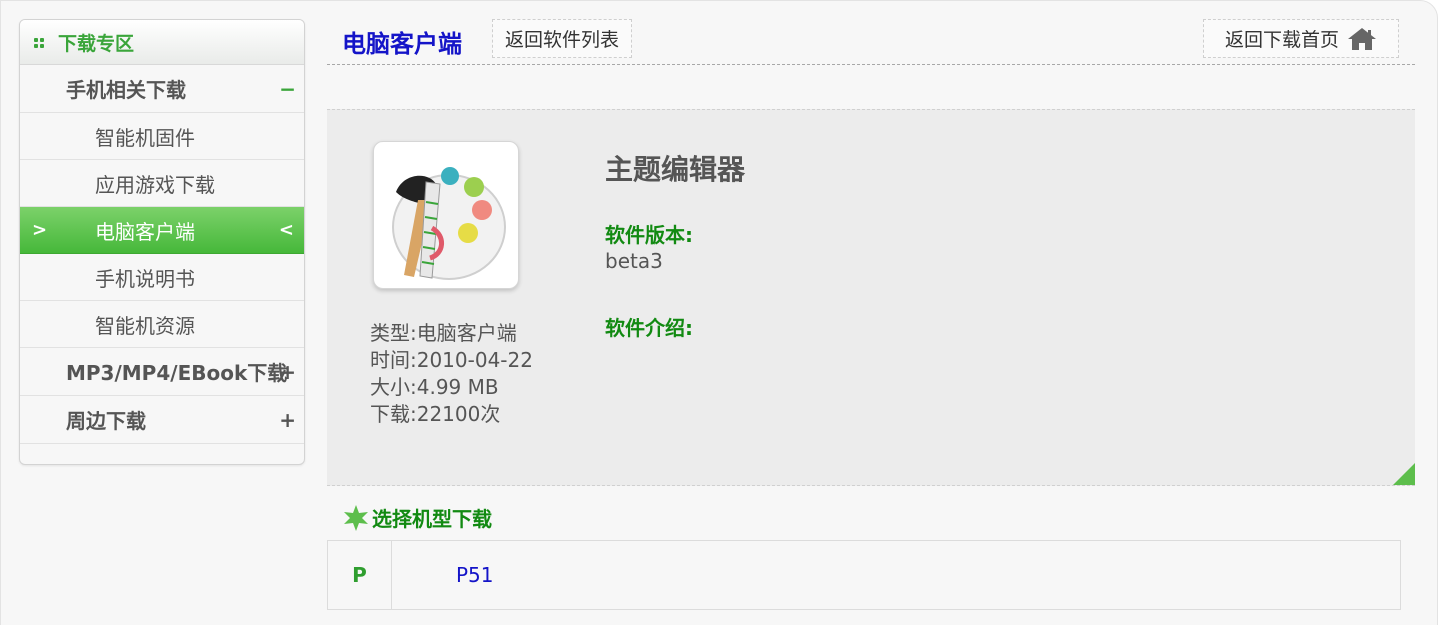  I want to click on software-type: 类型:电脑客户端, so click(443, 333).